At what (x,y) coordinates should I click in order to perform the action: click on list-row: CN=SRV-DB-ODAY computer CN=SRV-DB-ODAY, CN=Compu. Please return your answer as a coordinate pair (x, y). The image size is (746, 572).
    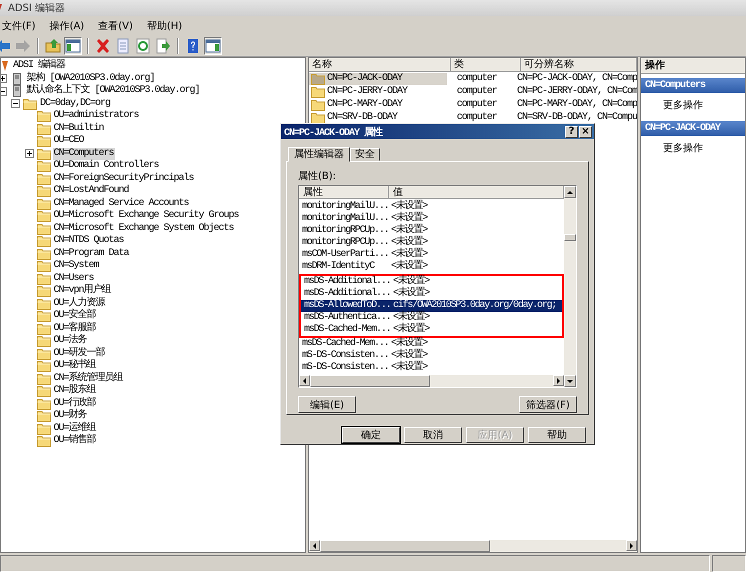
    Looking at the image, I should click on (473, 117).